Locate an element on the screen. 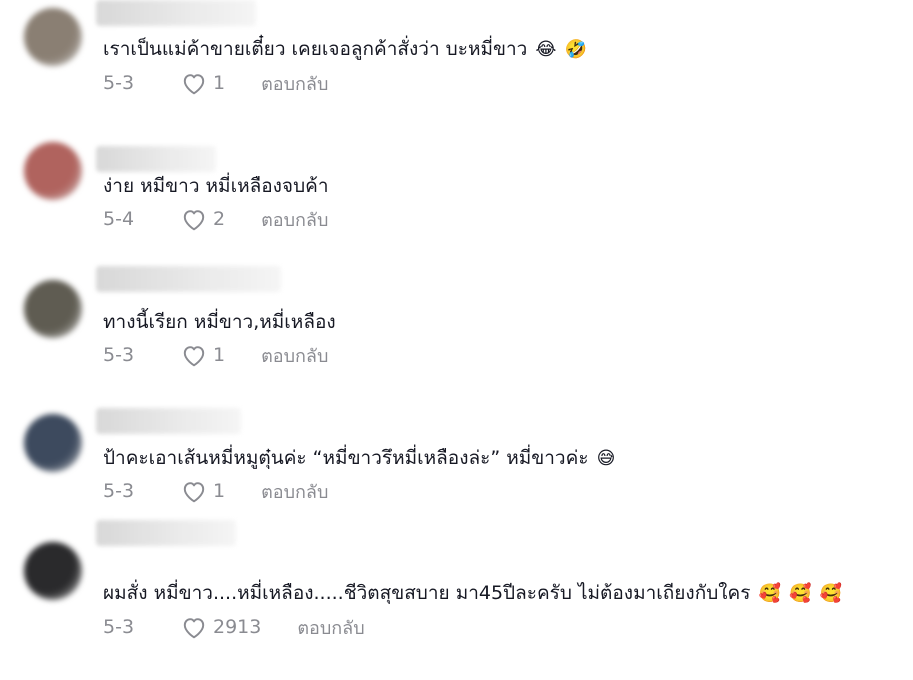 Image resolution: width=913 pixels, height=680 pixels. like-count: 2 is located at coordinates (219, 219).